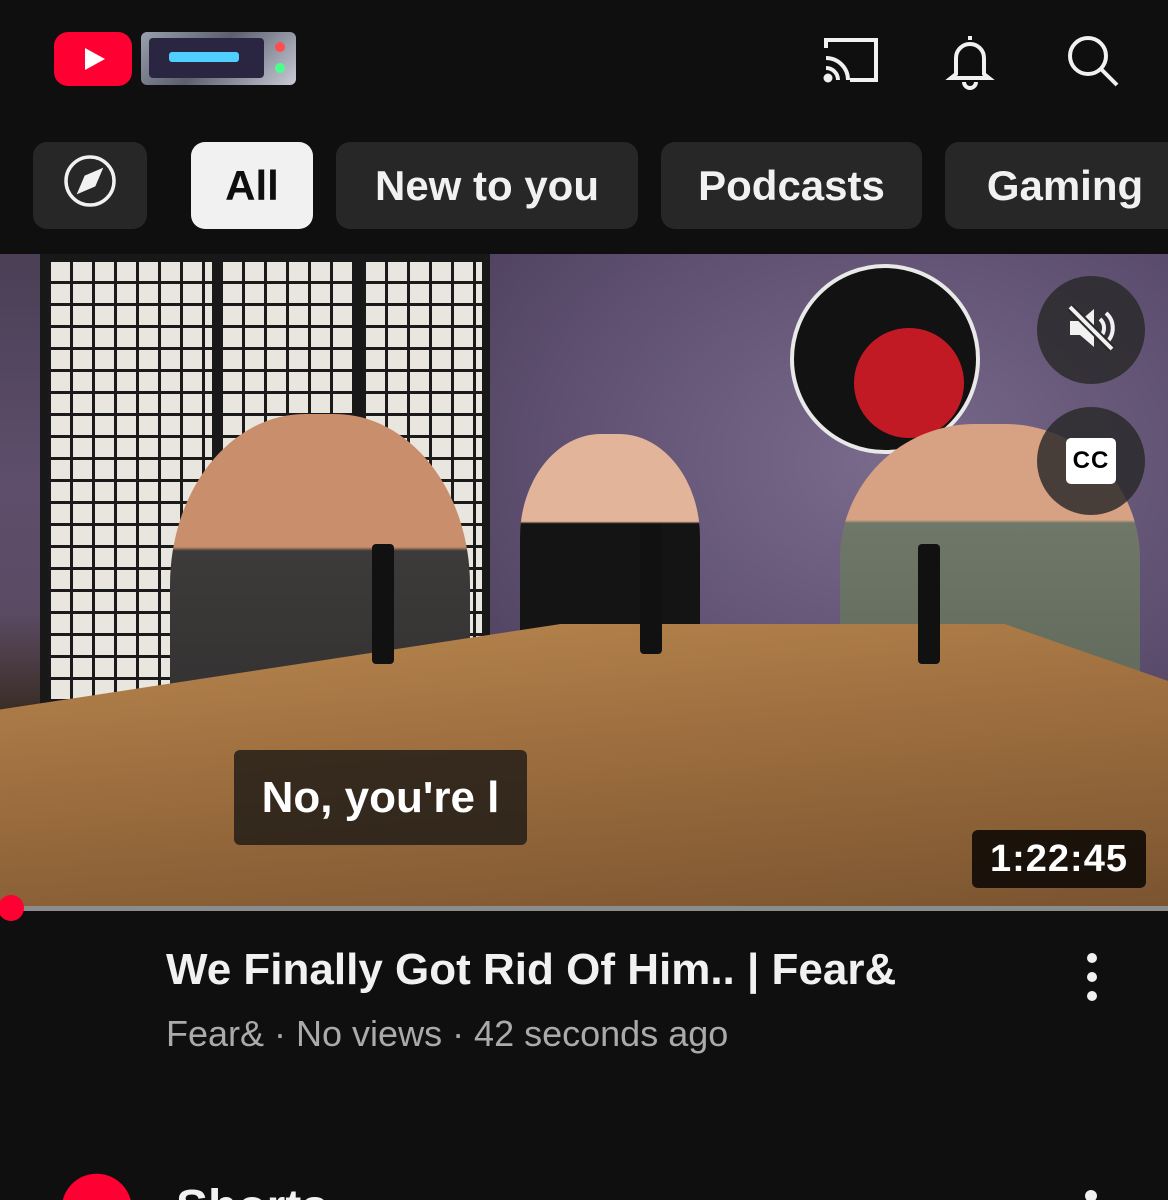  Describe the element at coordinates (584, 1184) in the screenshot. I see `shorts-shelf-header: Shorts` at that location.